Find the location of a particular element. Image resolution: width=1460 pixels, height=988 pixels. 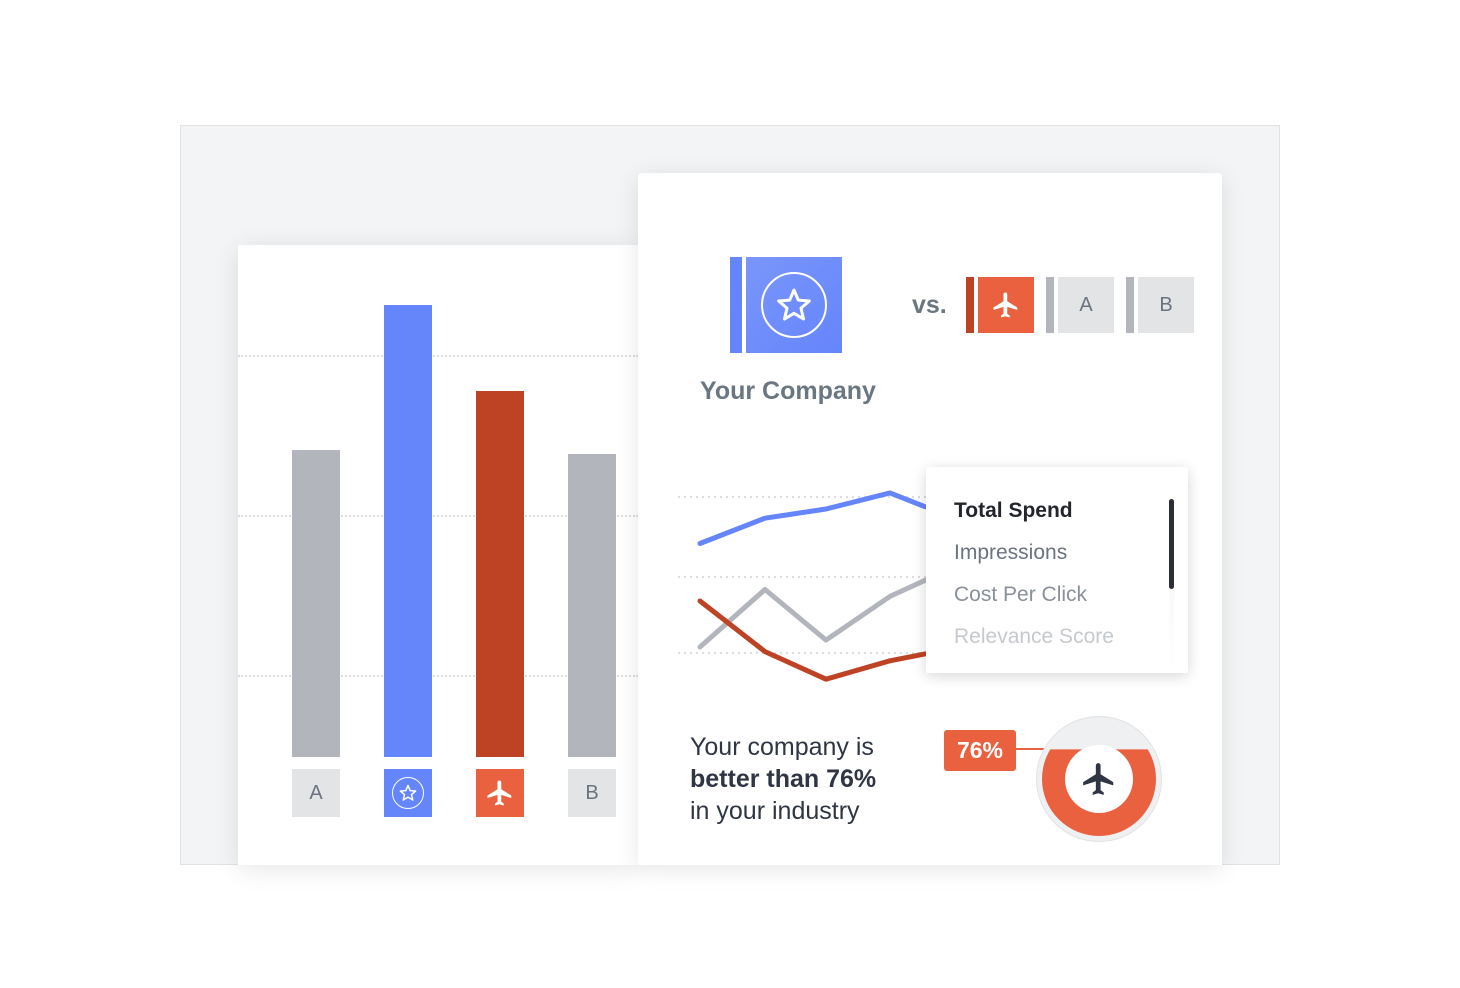

competitor-b: B is located at coordinates (1166, 305).